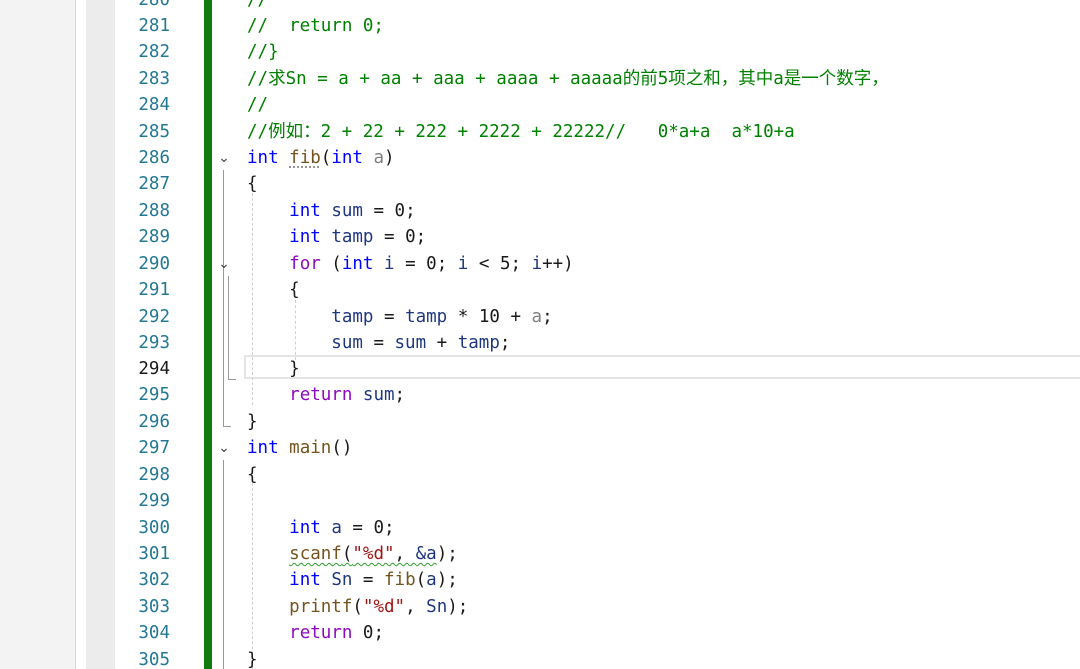  What do you see at coordinates (154, 184) in the screenshot?
I see `line-number: 287` at bounding box center [154, 184].